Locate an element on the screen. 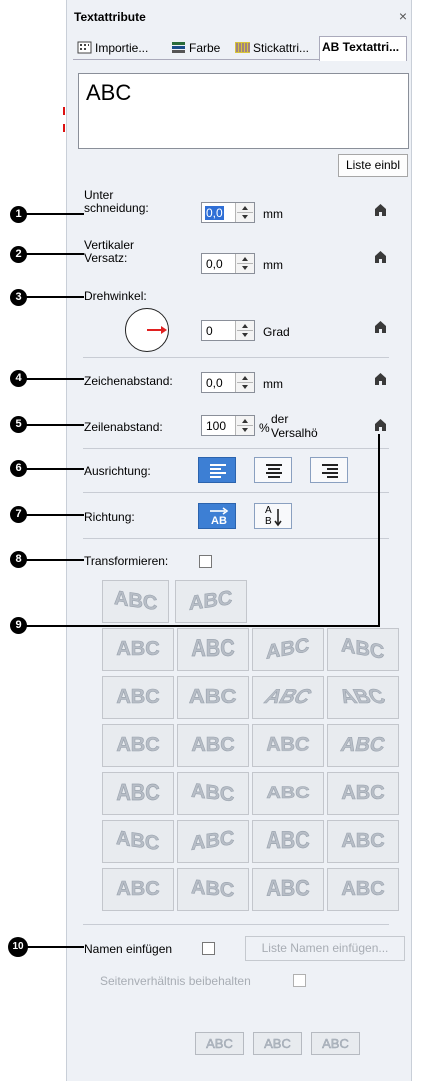 The height and width of the screenshot is (1081, 434). keep-aspect-label: Seitenverhältnis beibehalten is located at coordinates (175, 981).